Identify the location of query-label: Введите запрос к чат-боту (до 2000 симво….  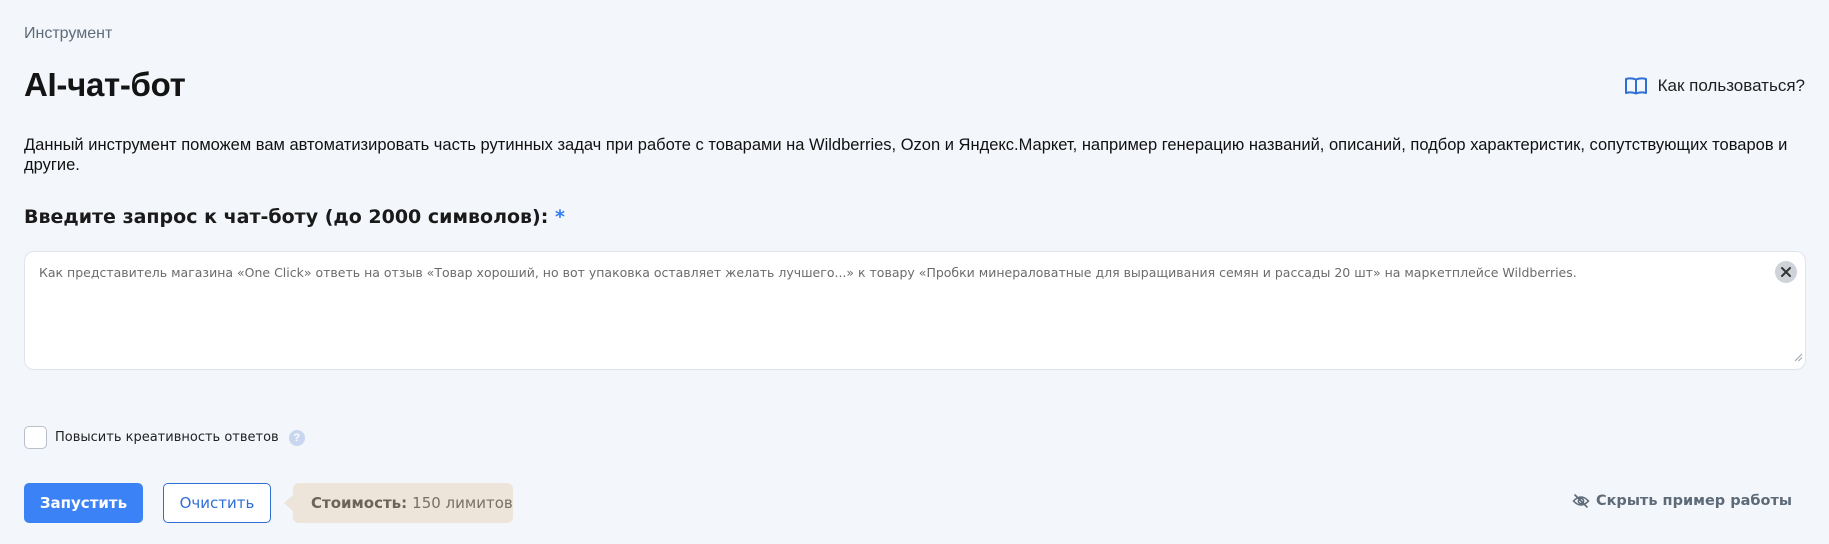
(294, 217).